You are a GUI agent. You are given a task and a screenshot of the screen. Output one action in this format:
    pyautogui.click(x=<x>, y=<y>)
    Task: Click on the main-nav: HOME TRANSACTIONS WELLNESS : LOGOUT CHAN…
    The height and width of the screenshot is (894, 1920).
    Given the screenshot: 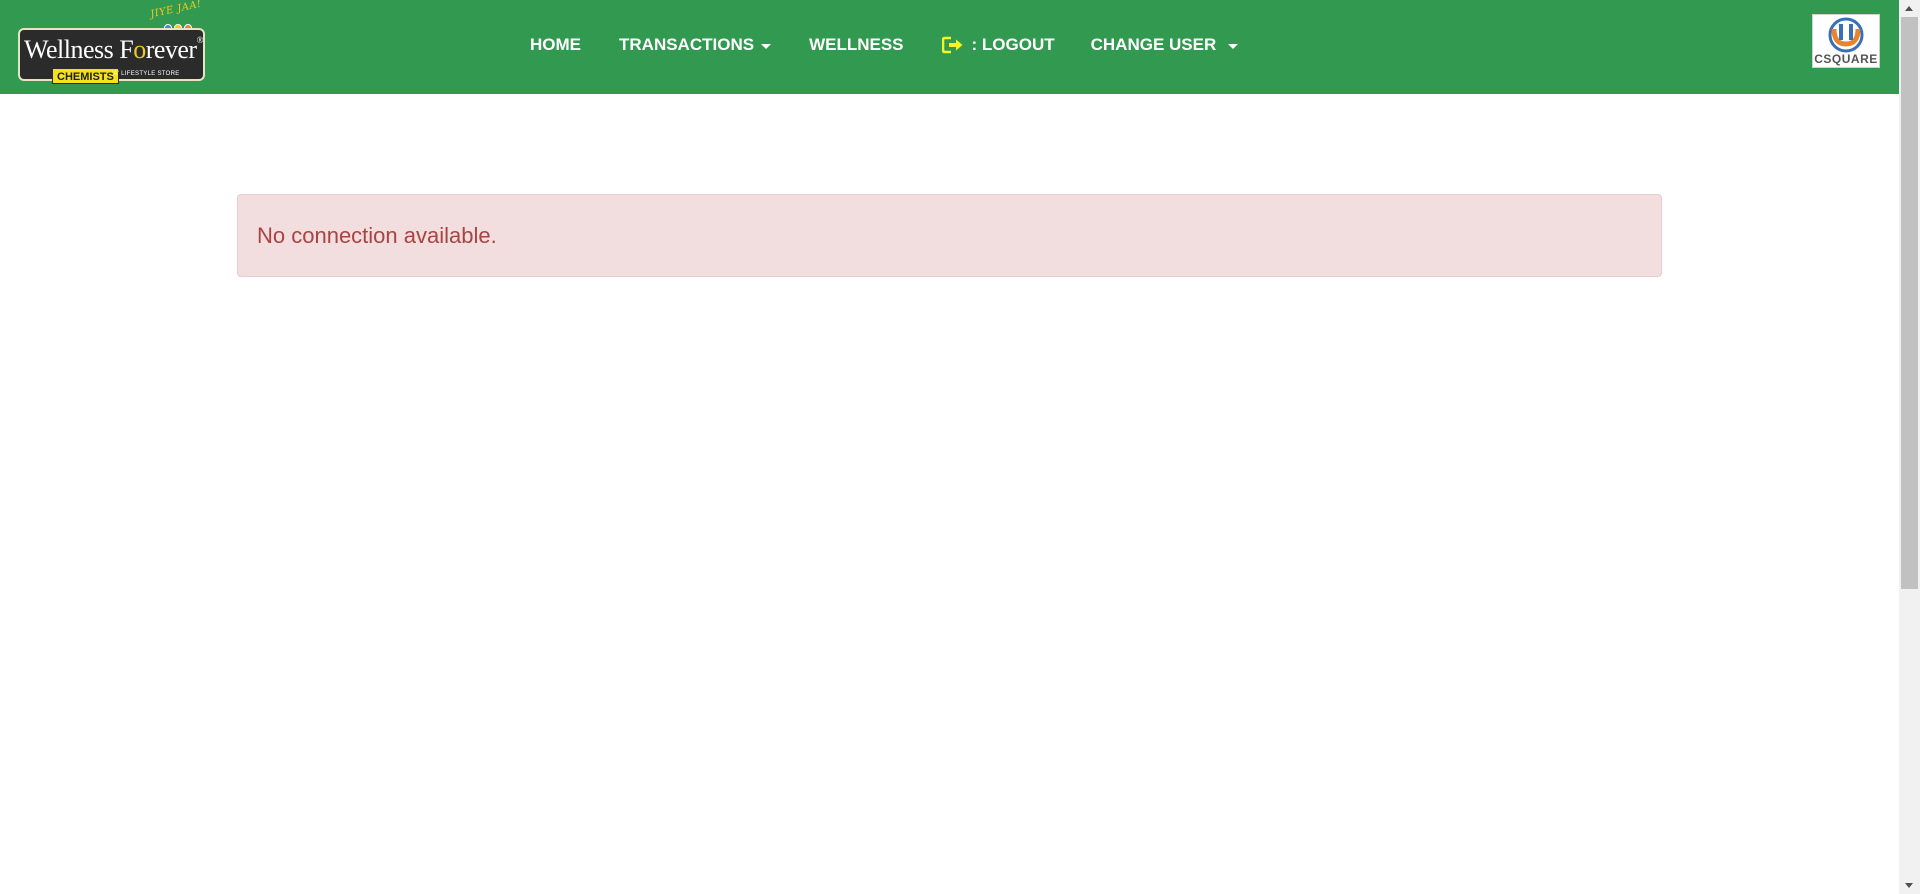 What is the action you would take?
    pyautogui.click(x=884, y=47)
    